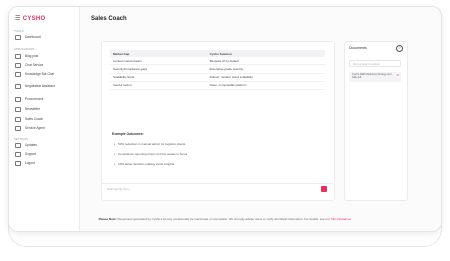  What do you see at coordinates (45, 99) in the screenshot?
I see `sidebar-item-procurement: Procurement` at bounding box center [45, 99].